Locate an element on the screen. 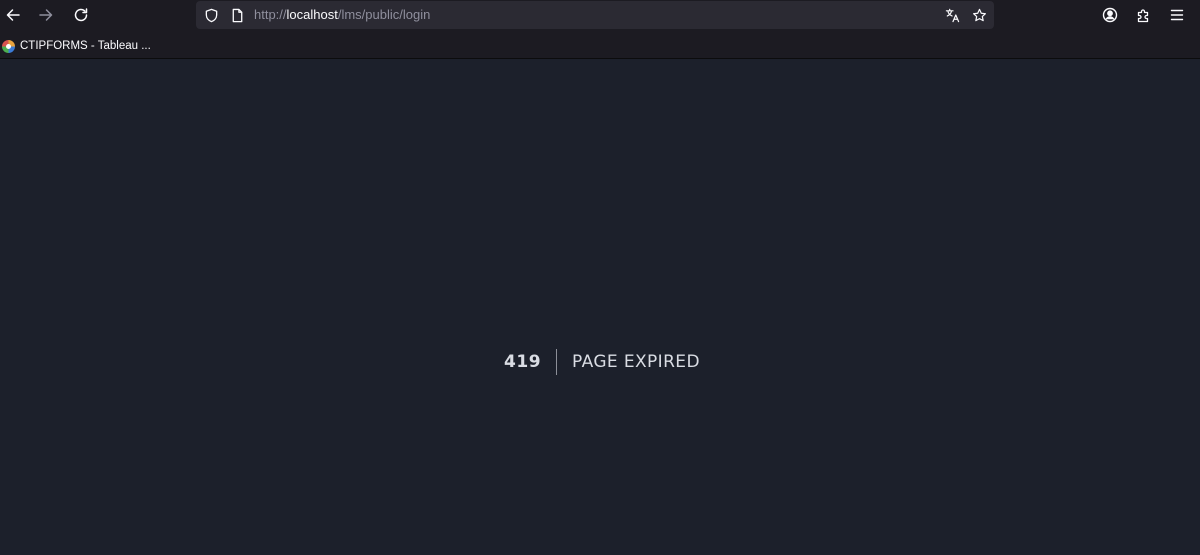  address-bar: http://localhost/lms/public/login is located at coordinates (595, 15).